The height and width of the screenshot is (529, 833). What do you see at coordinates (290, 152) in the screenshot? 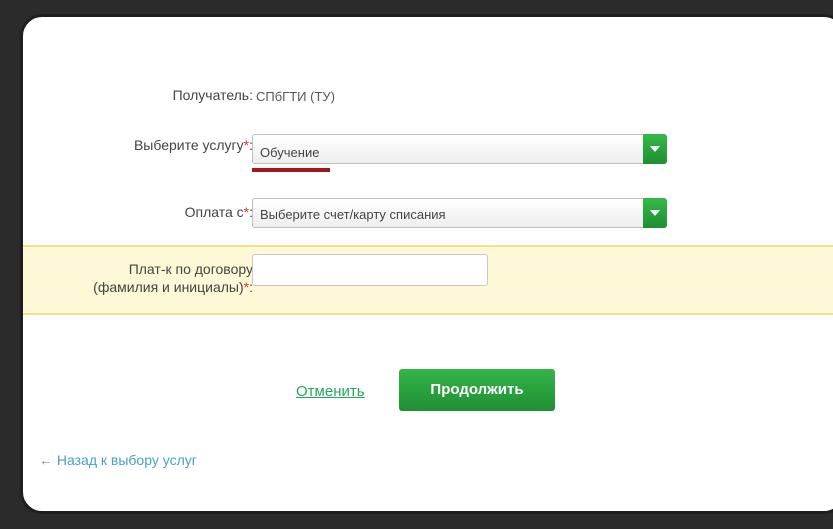
I see `service-select-value: Обучение` at bounding box center [290, 152].